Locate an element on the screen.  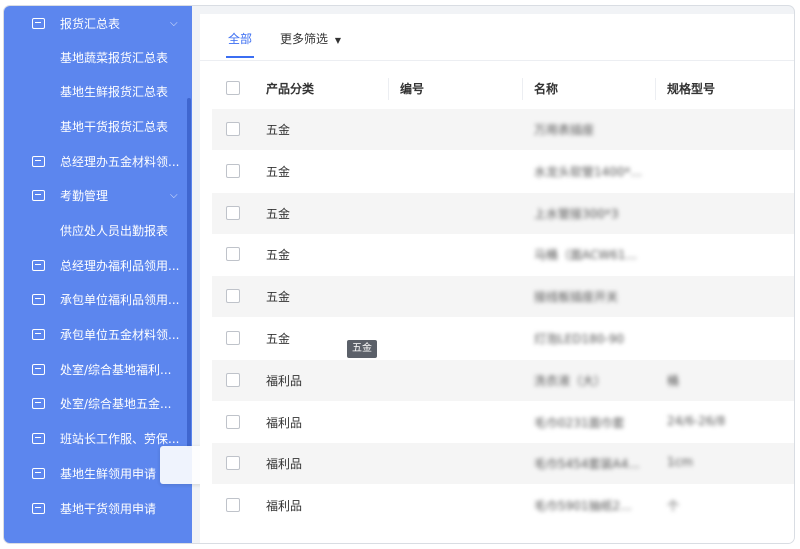
cell-name: 洗衣液（大） is located at coordinates (570, 381).